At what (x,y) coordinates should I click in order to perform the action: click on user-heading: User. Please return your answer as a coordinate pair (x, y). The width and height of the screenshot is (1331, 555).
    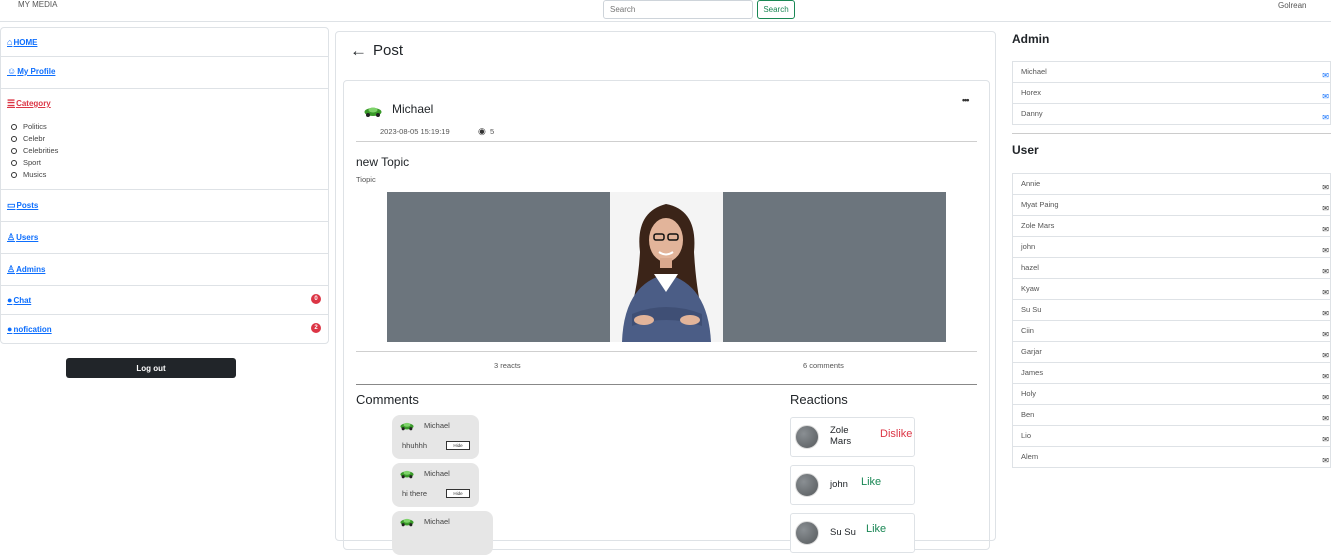
    Looking at the image, I should click on (1025, 150).